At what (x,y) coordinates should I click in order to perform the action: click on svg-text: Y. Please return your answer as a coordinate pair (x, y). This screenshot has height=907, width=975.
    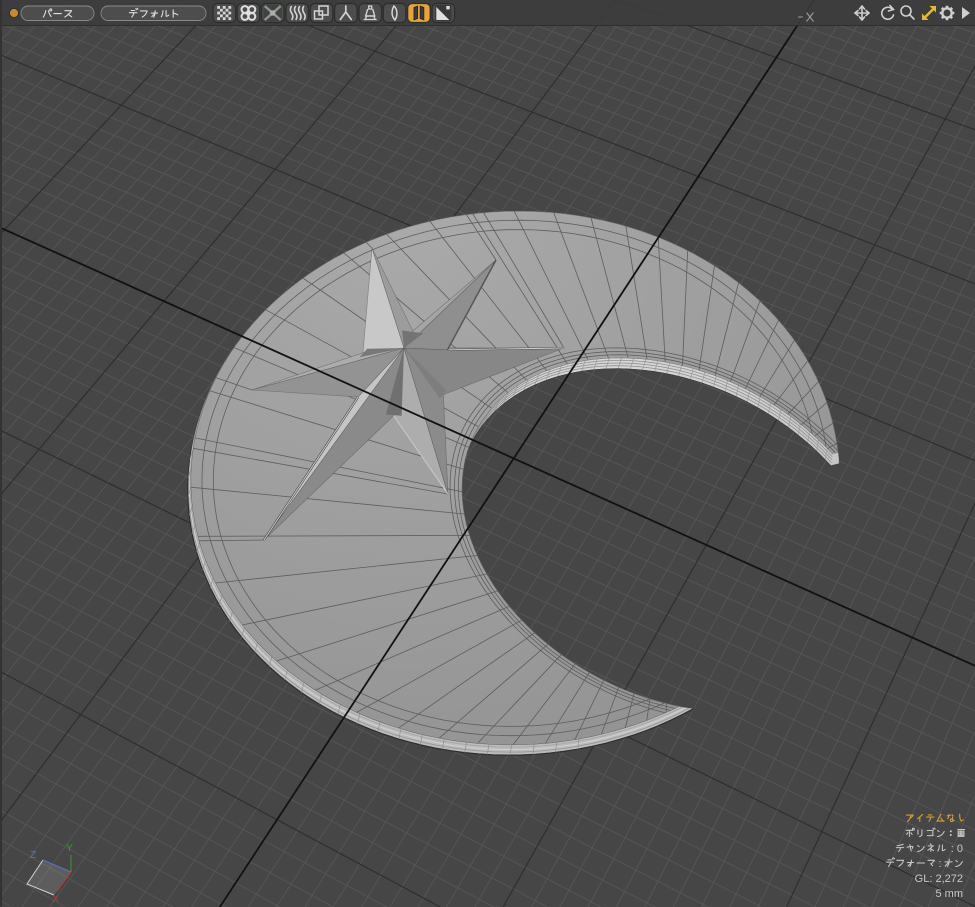
    Looking at the image, I should click on (69, 848).